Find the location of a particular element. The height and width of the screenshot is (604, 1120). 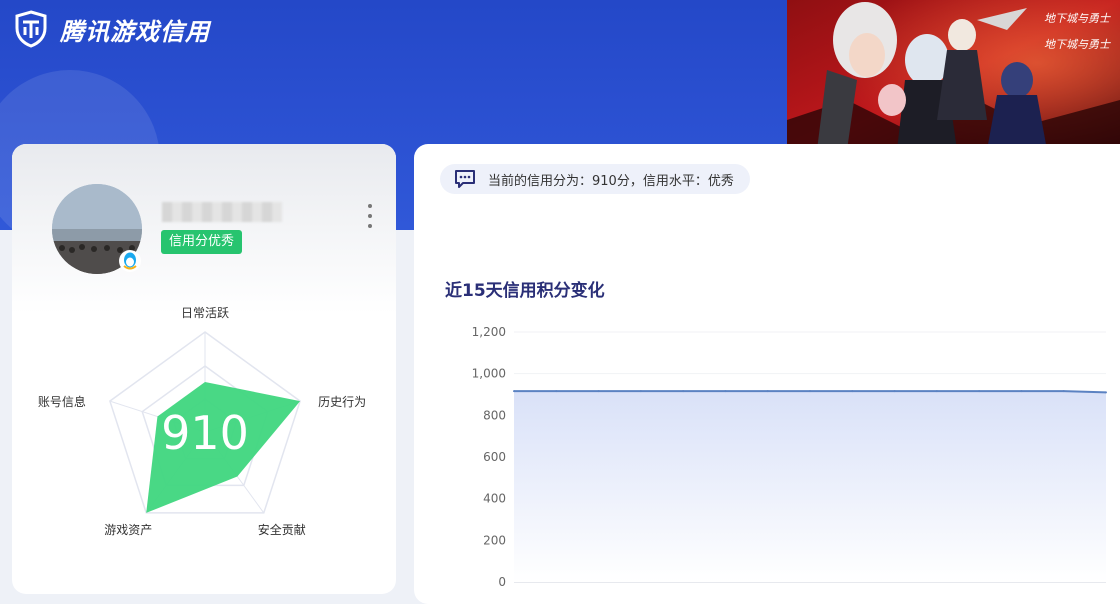

credit-status-pill: 当前的信用分为：910分，信用水平：优秀 is located at coordinates (595, 179).